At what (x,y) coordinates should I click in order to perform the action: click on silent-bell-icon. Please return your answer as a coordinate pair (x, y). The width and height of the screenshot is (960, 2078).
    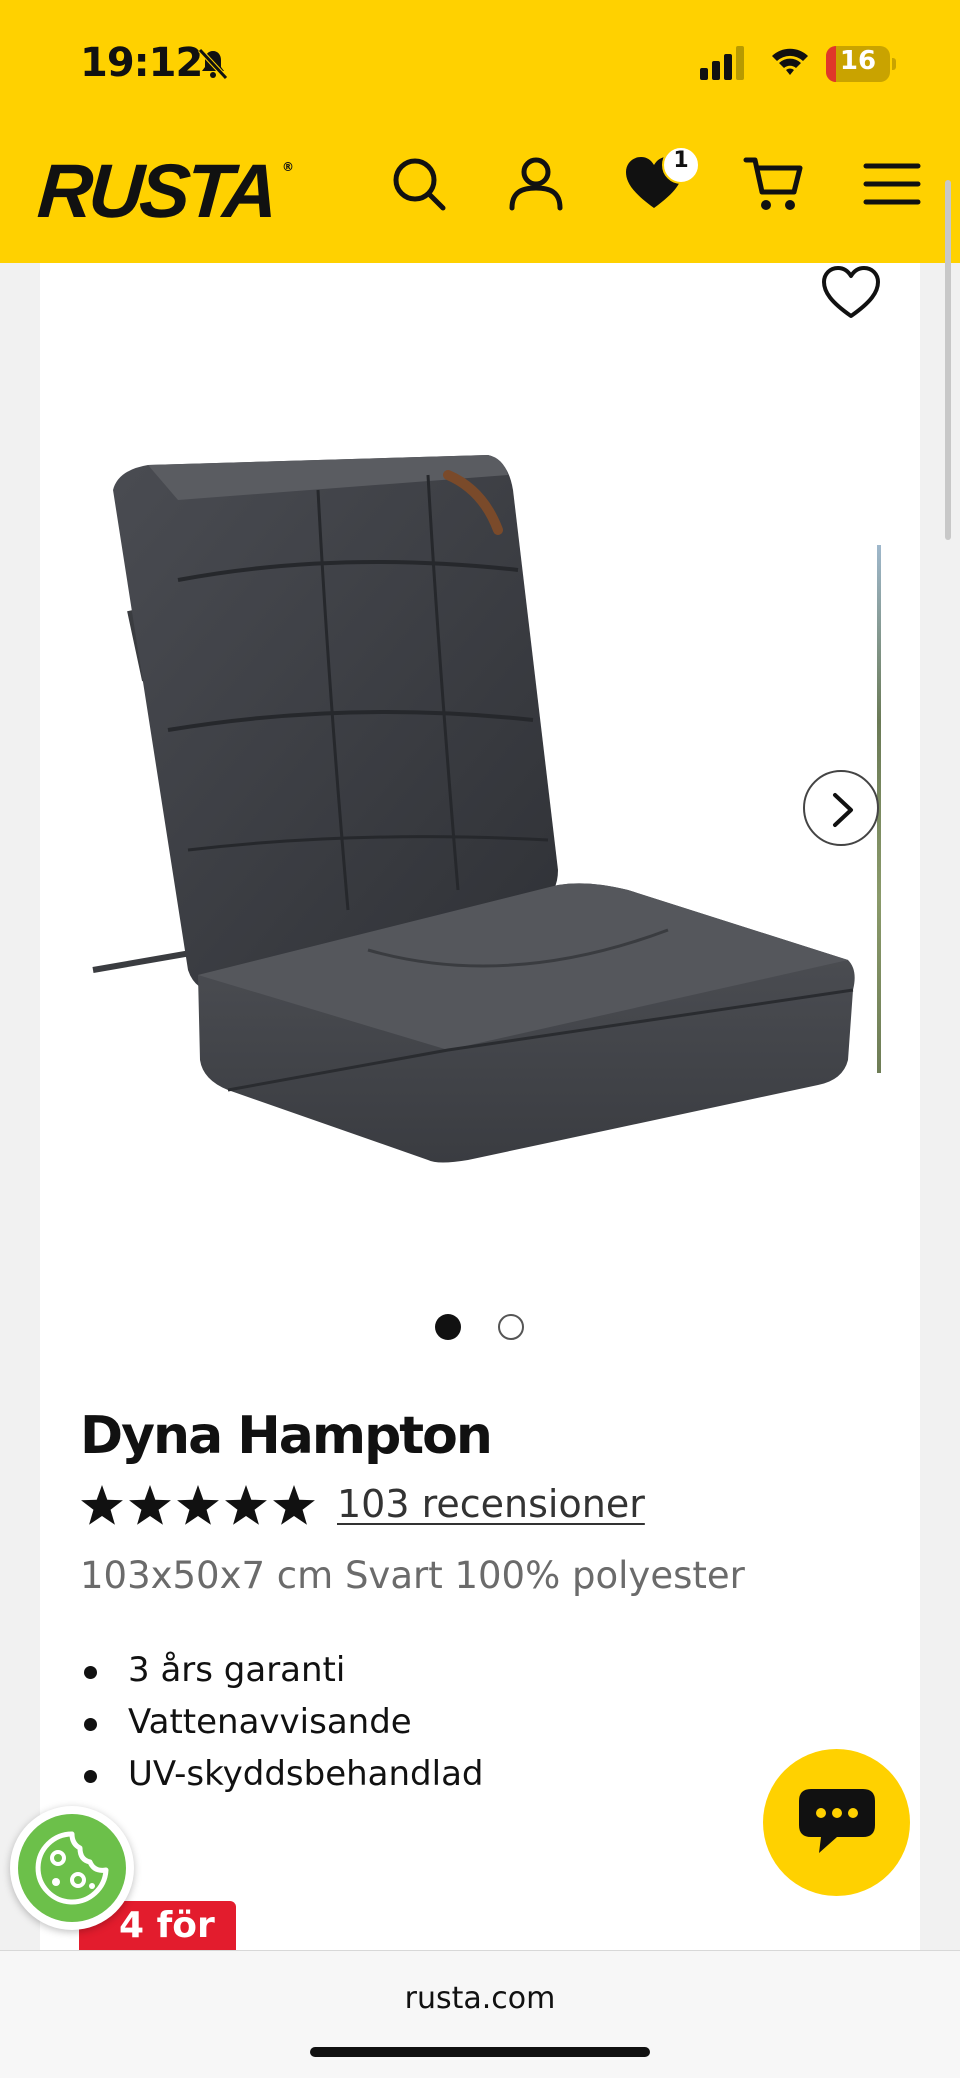
    Looking at the image, I should click on (213, 64).